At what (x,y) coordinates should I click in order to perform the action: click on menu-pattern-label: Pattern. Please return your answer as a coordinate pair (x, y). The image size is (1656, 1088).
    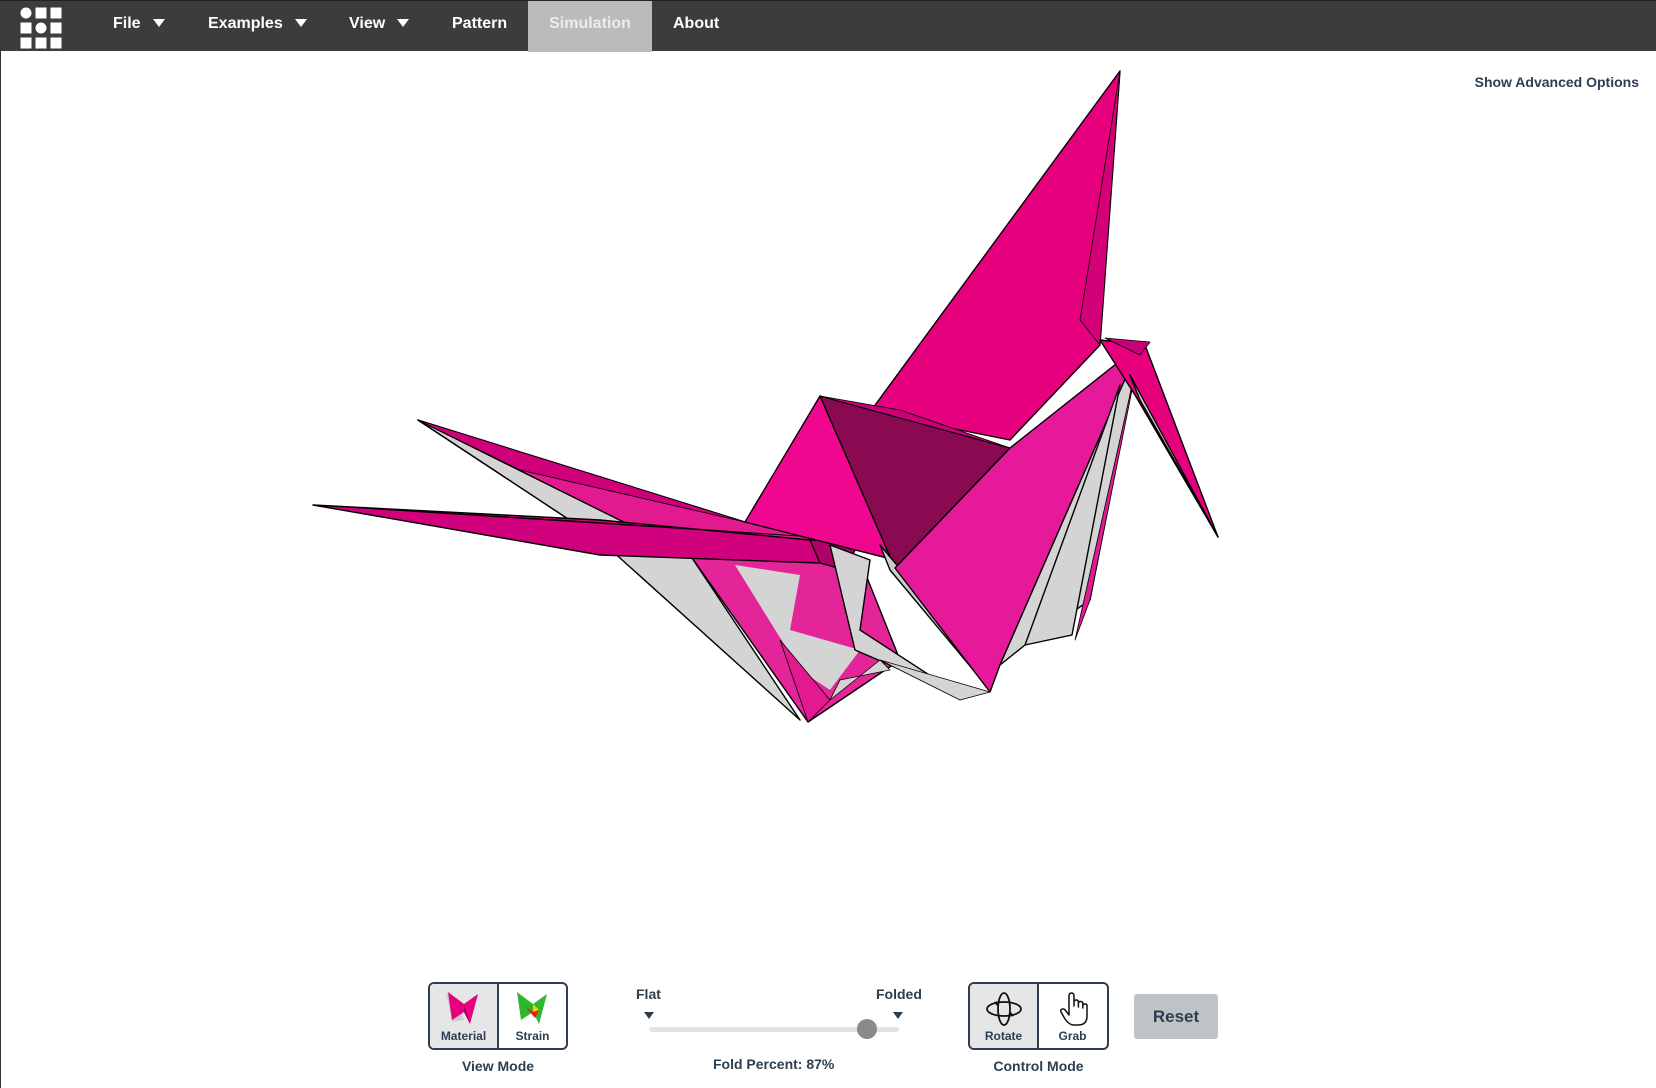
    Looking at the image, I should click on (480, 23).